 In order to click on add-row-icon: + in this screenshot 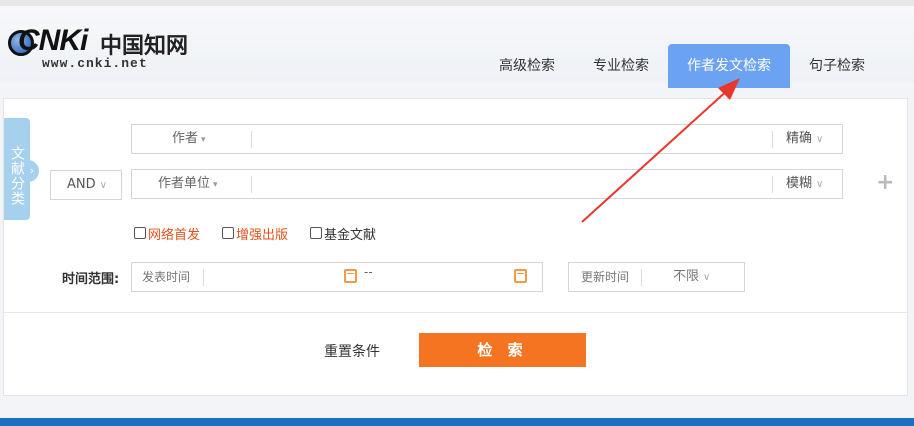, I will do `click(885, 182)`.